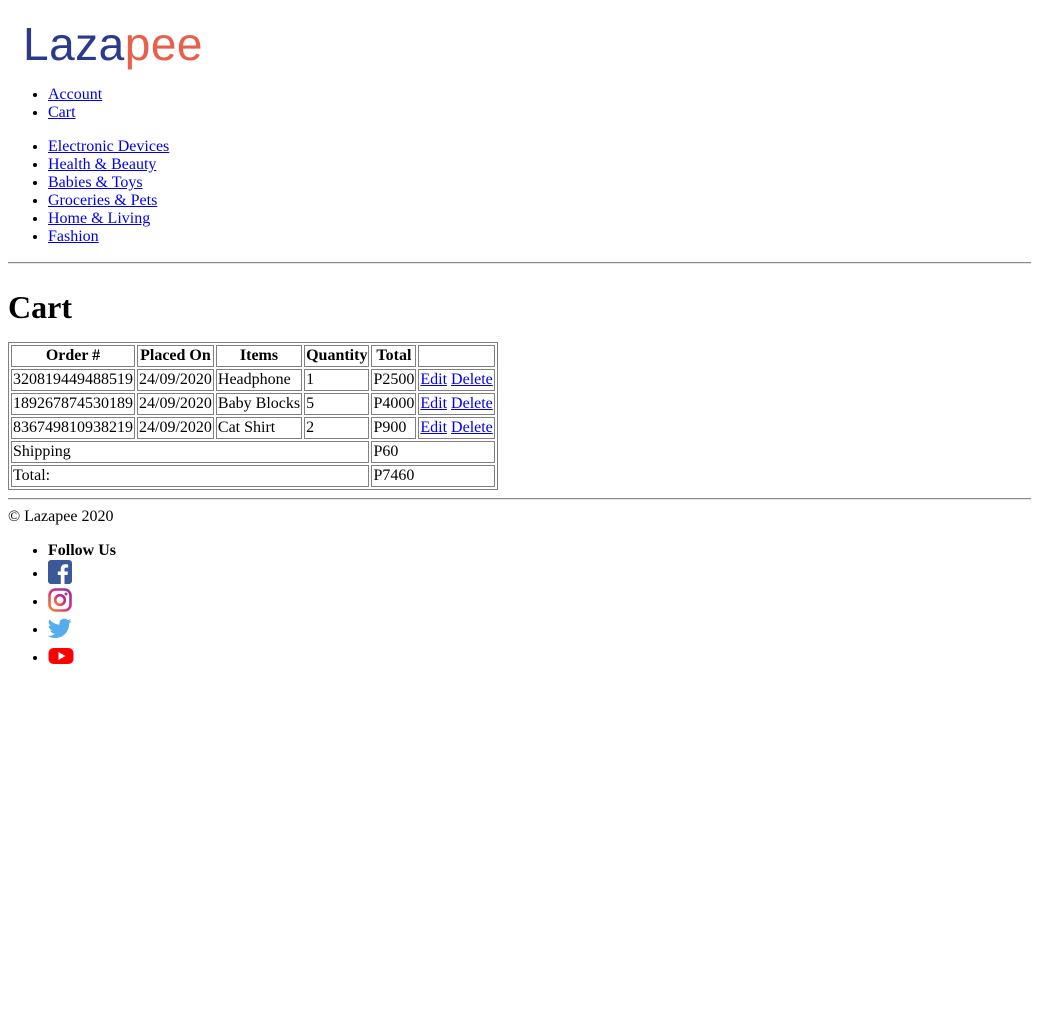 The height and width of the screenshot is (1017, 1039). I want to click on category-link-electronic-devices: Electronic Devices, so click(108, 146).